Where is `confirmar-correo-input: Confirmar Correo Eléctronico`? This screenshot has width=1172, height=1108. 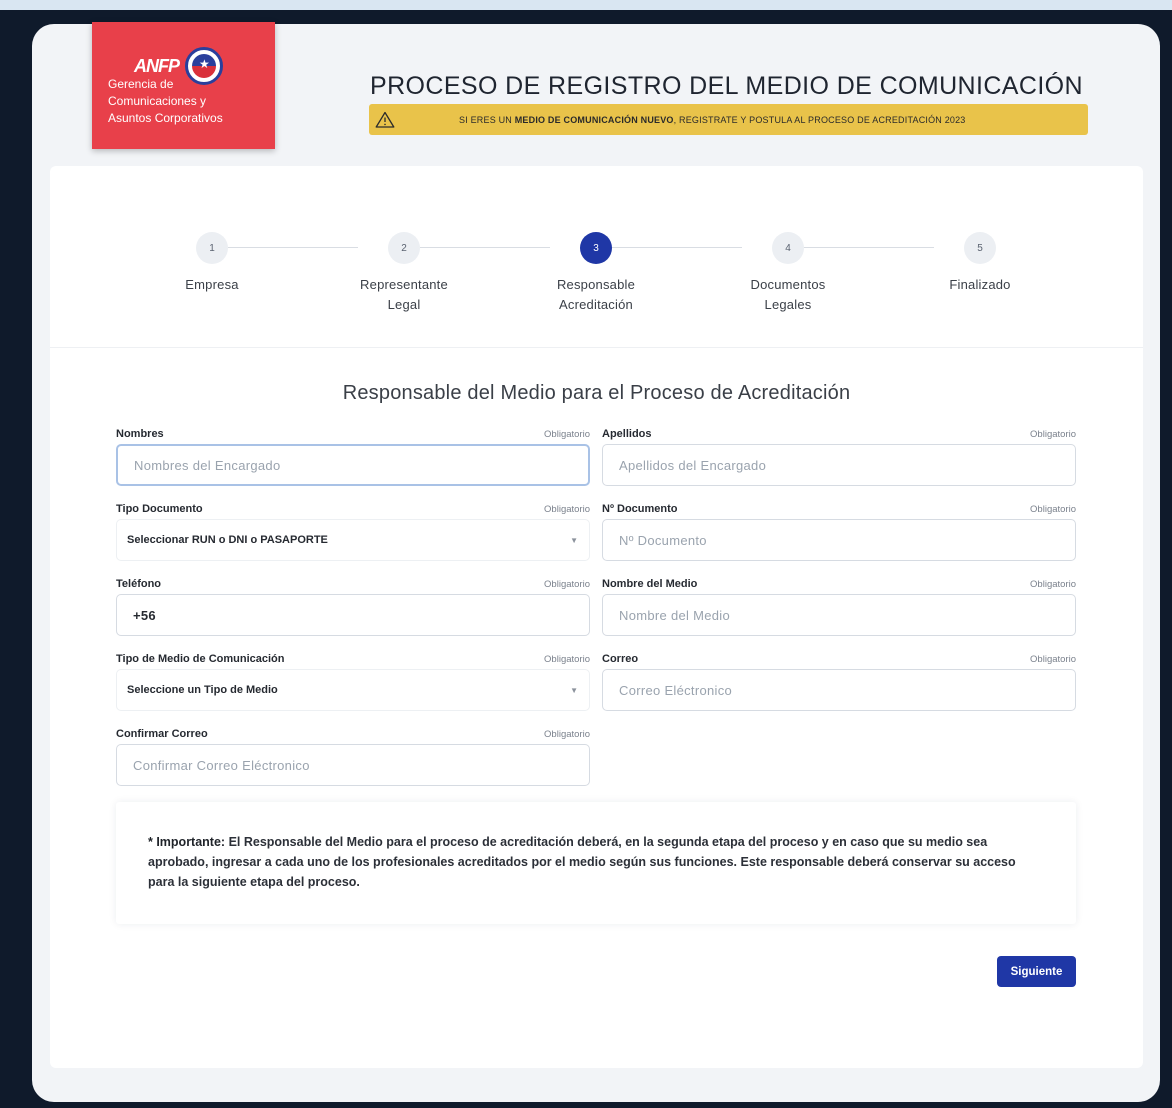 confirmar-correo-input: Confirmar Correo Eléctronico is located at coordinates (353, 765).